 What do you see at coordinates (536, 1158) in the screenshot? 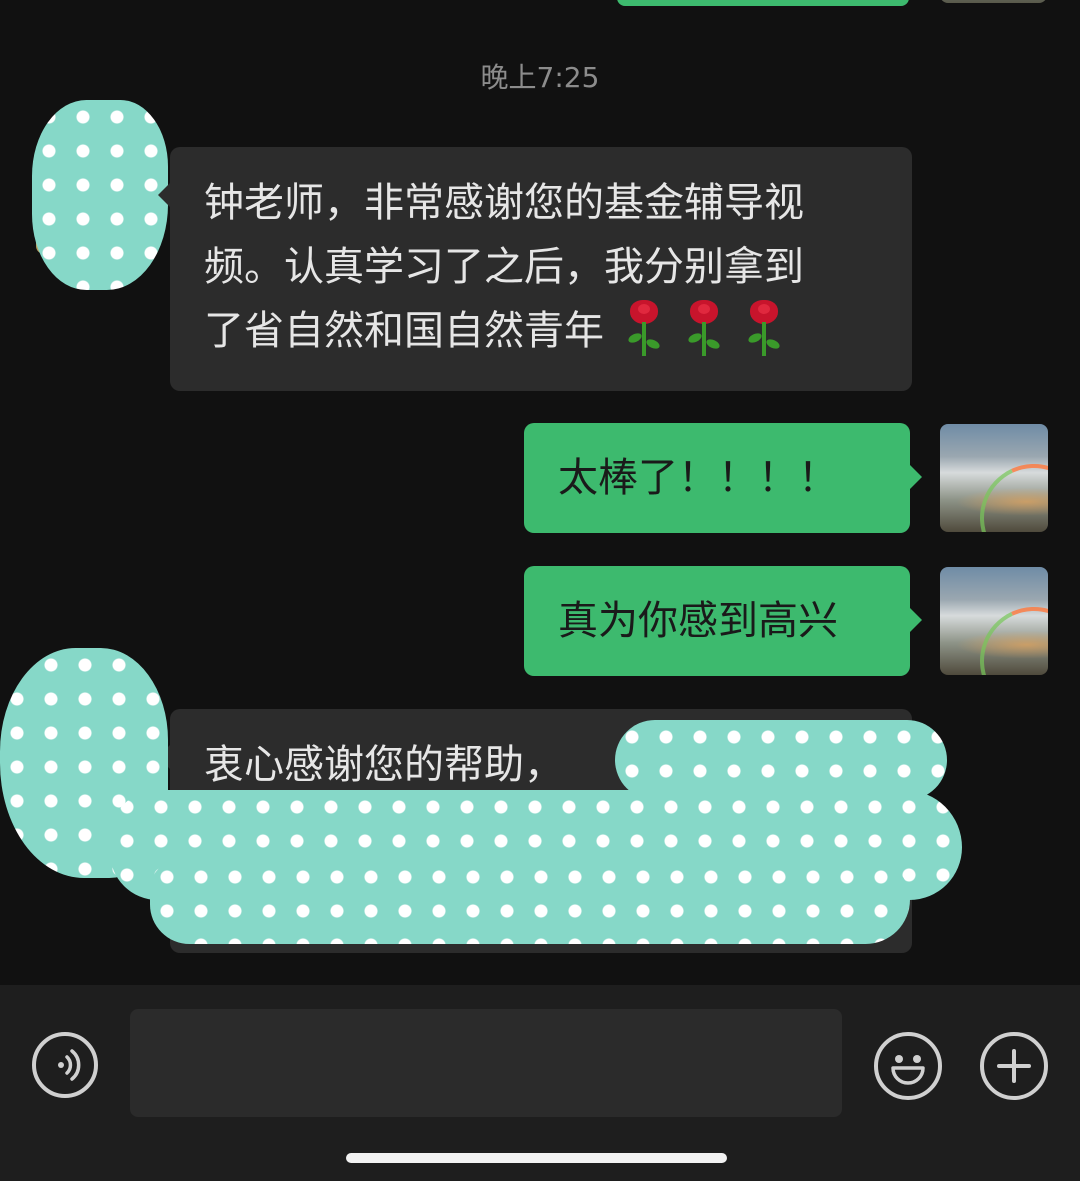
I see `home-indicator` at bounding box center [536, 1158].